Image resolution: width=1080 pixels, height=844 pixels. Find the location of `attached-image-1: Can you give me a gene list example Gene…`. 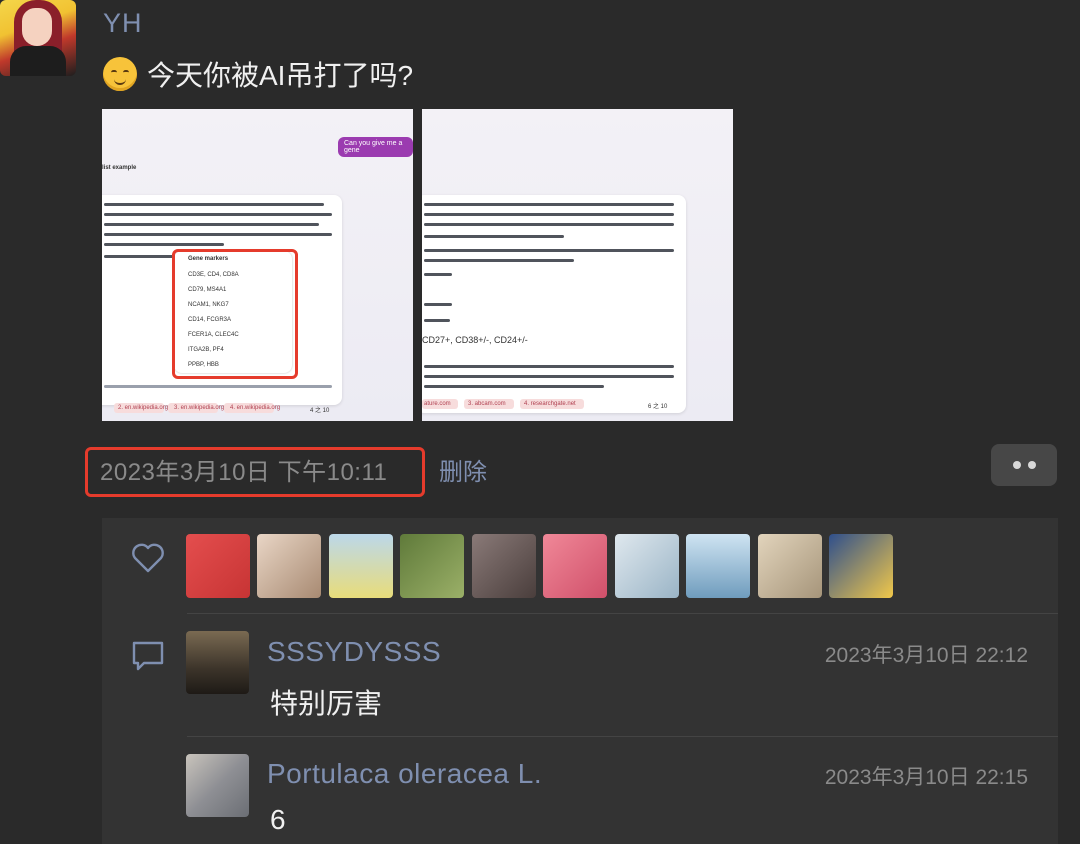

attached-image-1: Can you give me a gene list example Gene… is located at coordinates (257, 265).